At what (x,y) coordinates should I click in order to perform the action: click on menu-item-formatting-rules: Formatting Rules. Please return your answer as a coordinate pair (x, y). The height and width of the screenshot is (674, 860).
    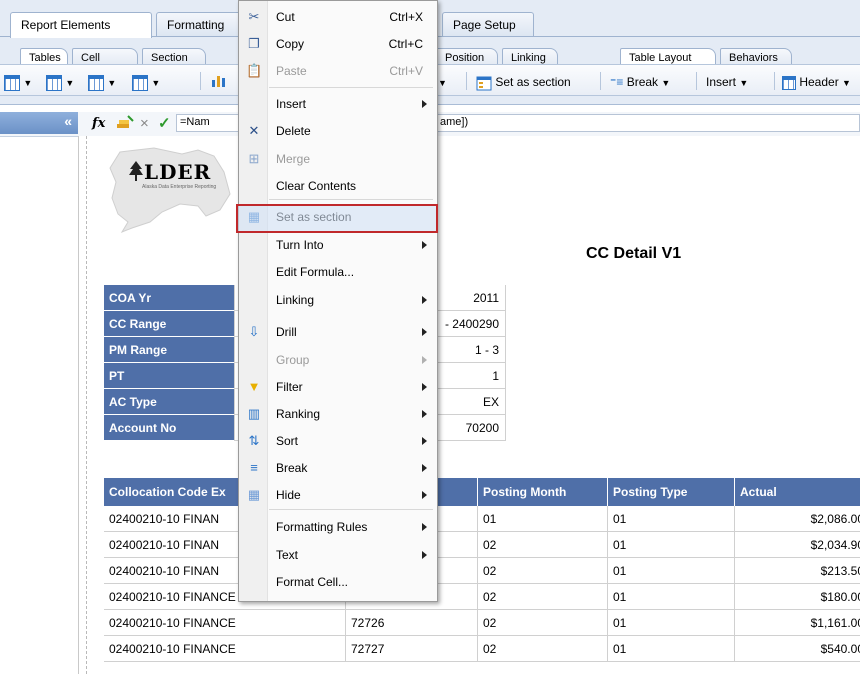
    Looking at the image, I should click on (338, 527).